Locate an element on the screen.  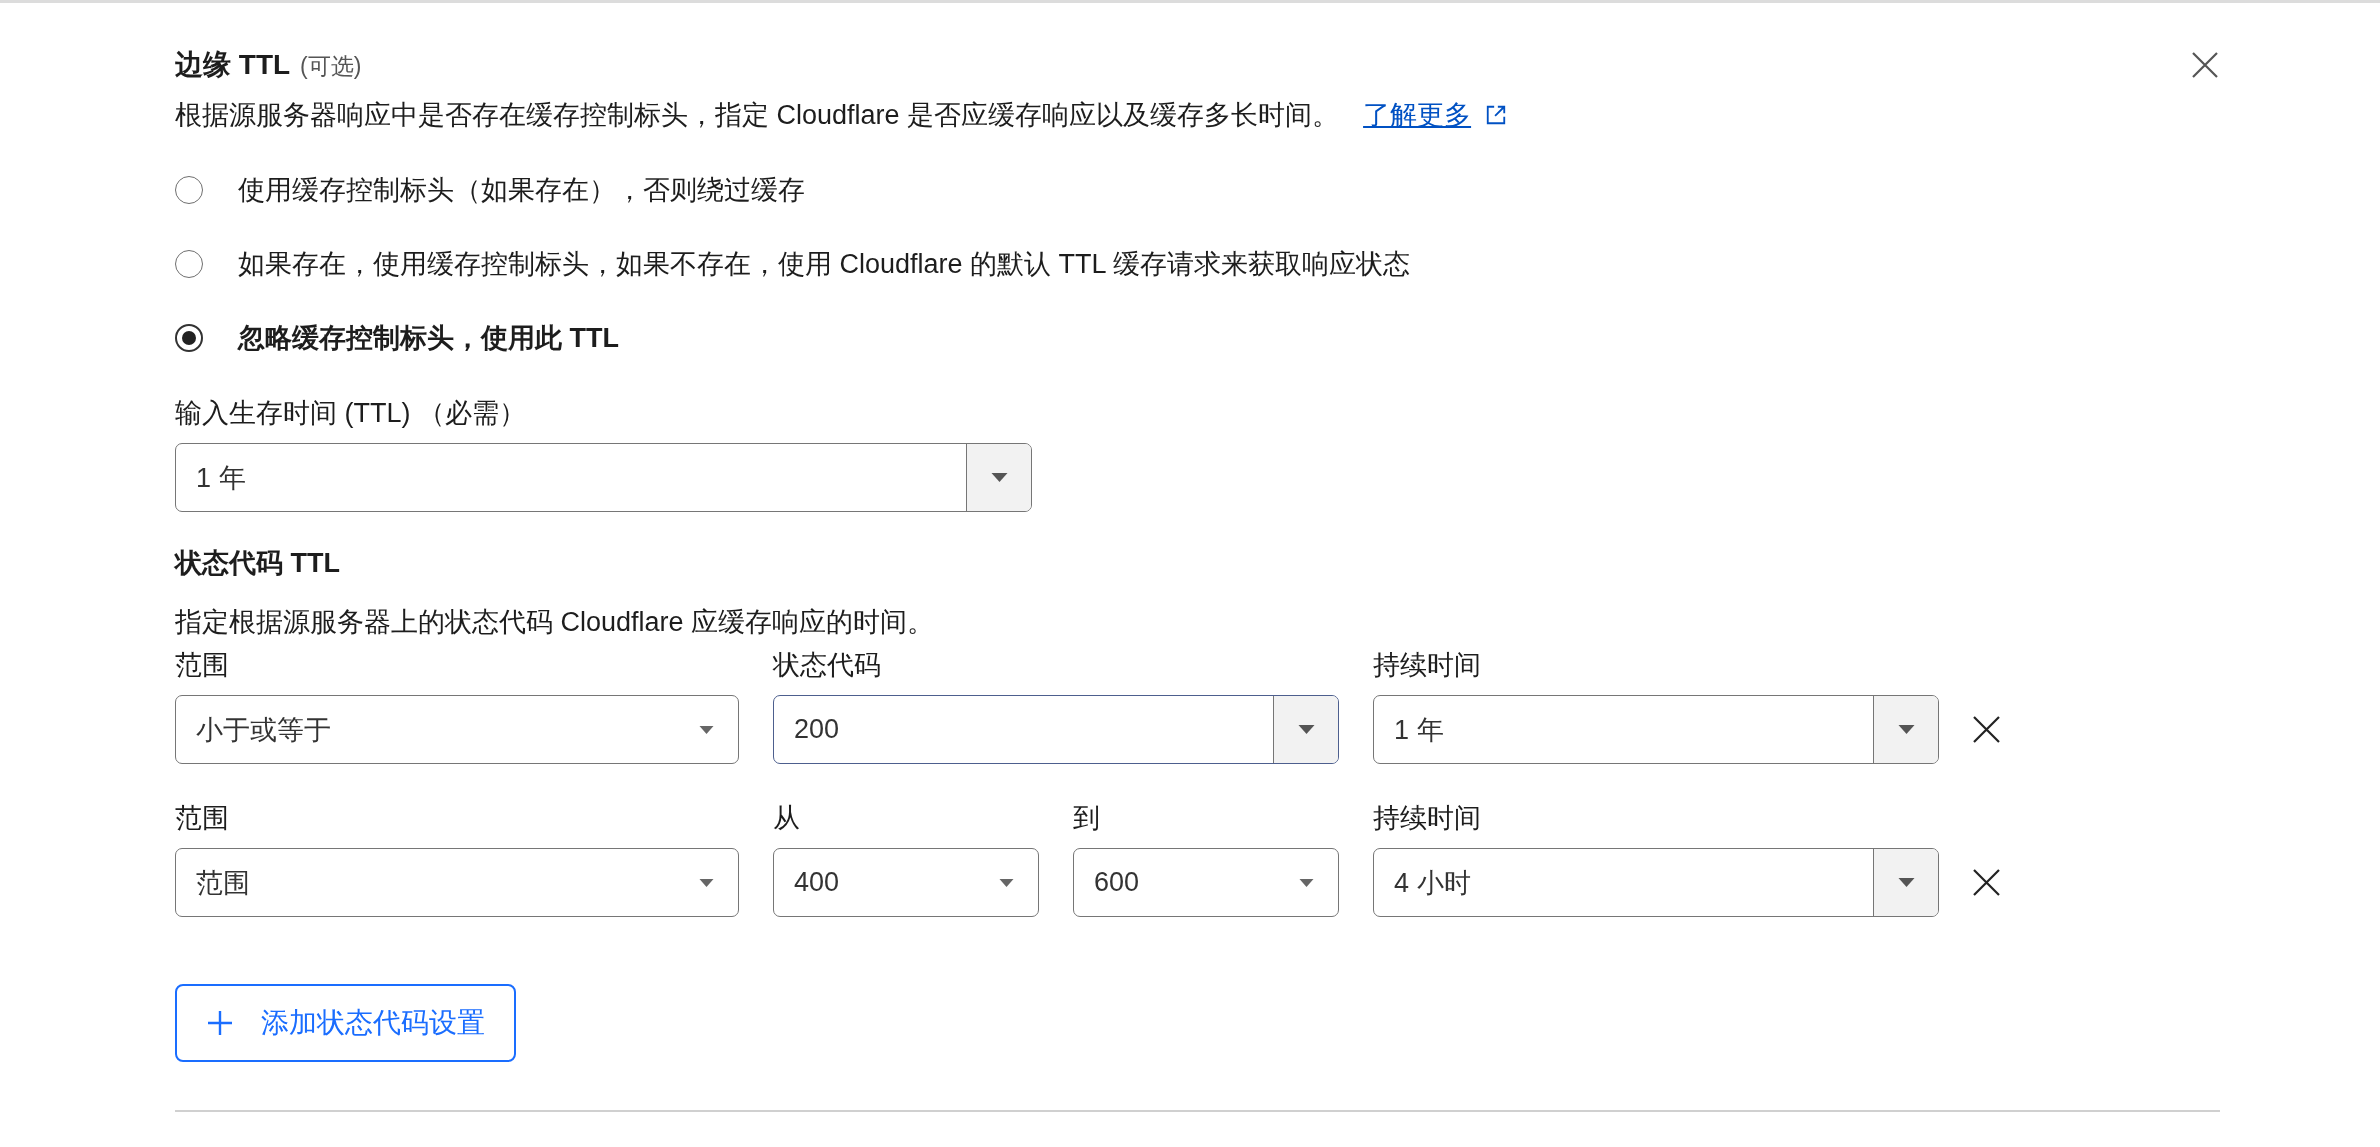
add-status-code-button: 添加状态代码设置 is located at coordinates (345, 1023).